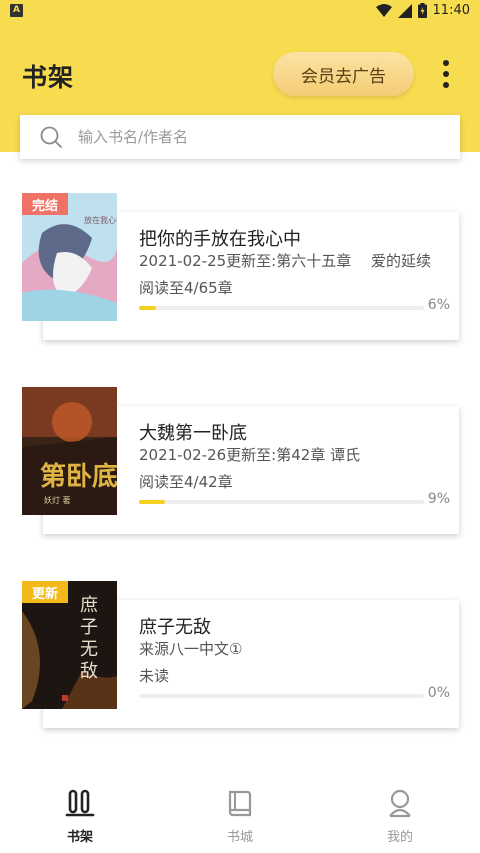  I want to click on book-update-info: 2021-02-25更新至:第六十五章 爱的延续, so click(285, 261).